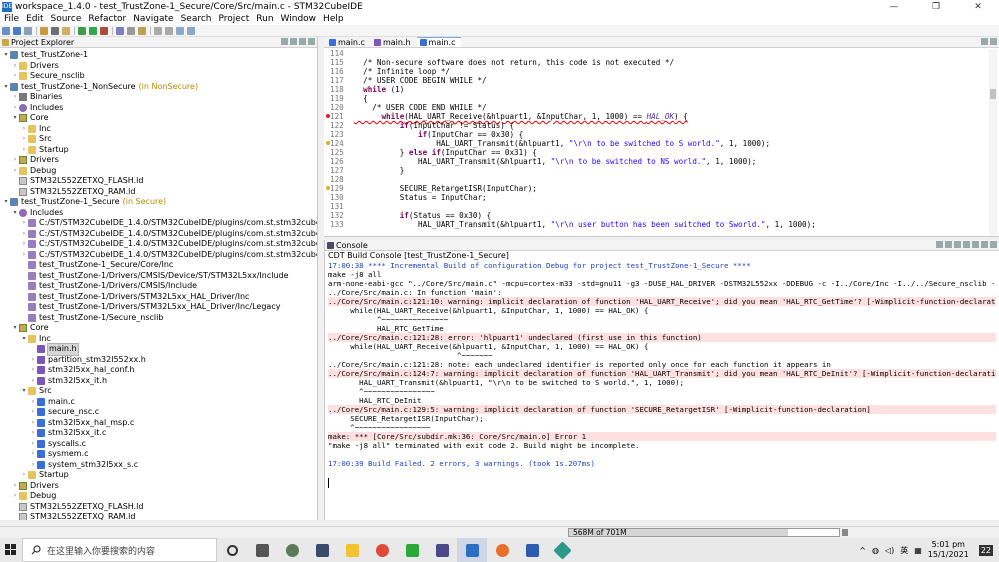 Image resolution: width=999 pixels, height=562 pixels. What do you see at coordinates (472, 550) in the screenshot?
I see `stm32cubeide-taskbar-icon` at bounding box center [472, 550].